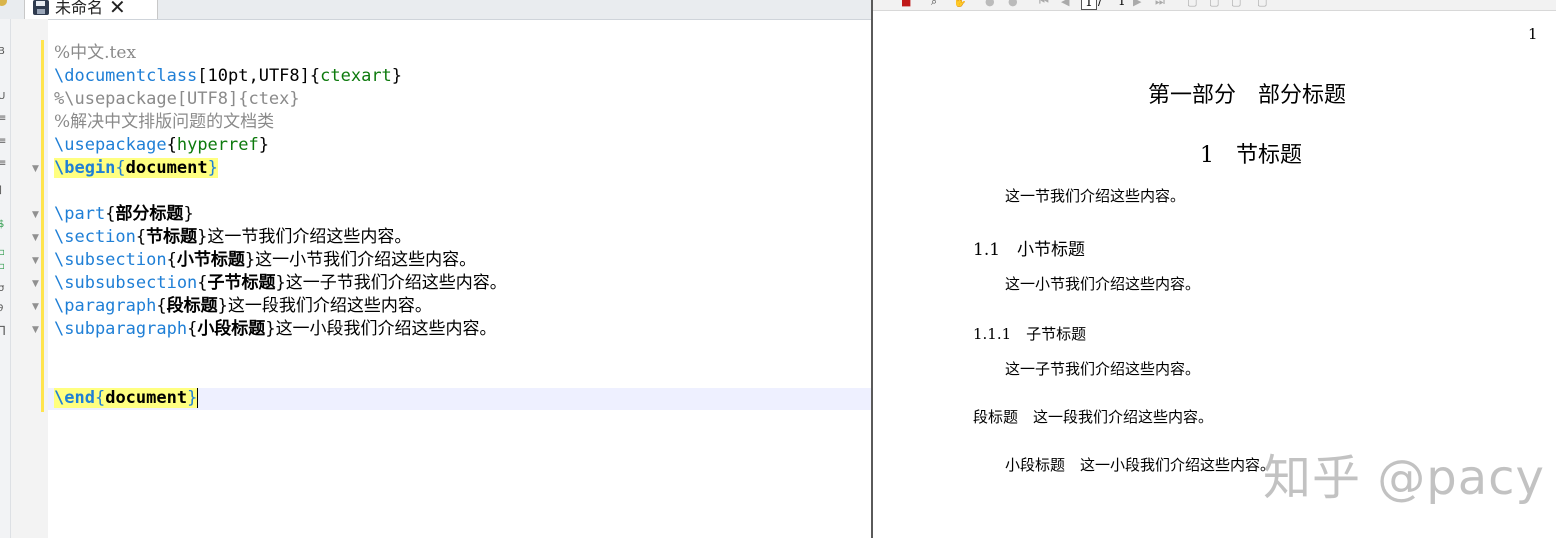 This screenshot has height=538, width=1556. What do you see at coordinates (4, 225) in the screenshot?
I see `dollar-icon: $` at bounding box center [4, 225].